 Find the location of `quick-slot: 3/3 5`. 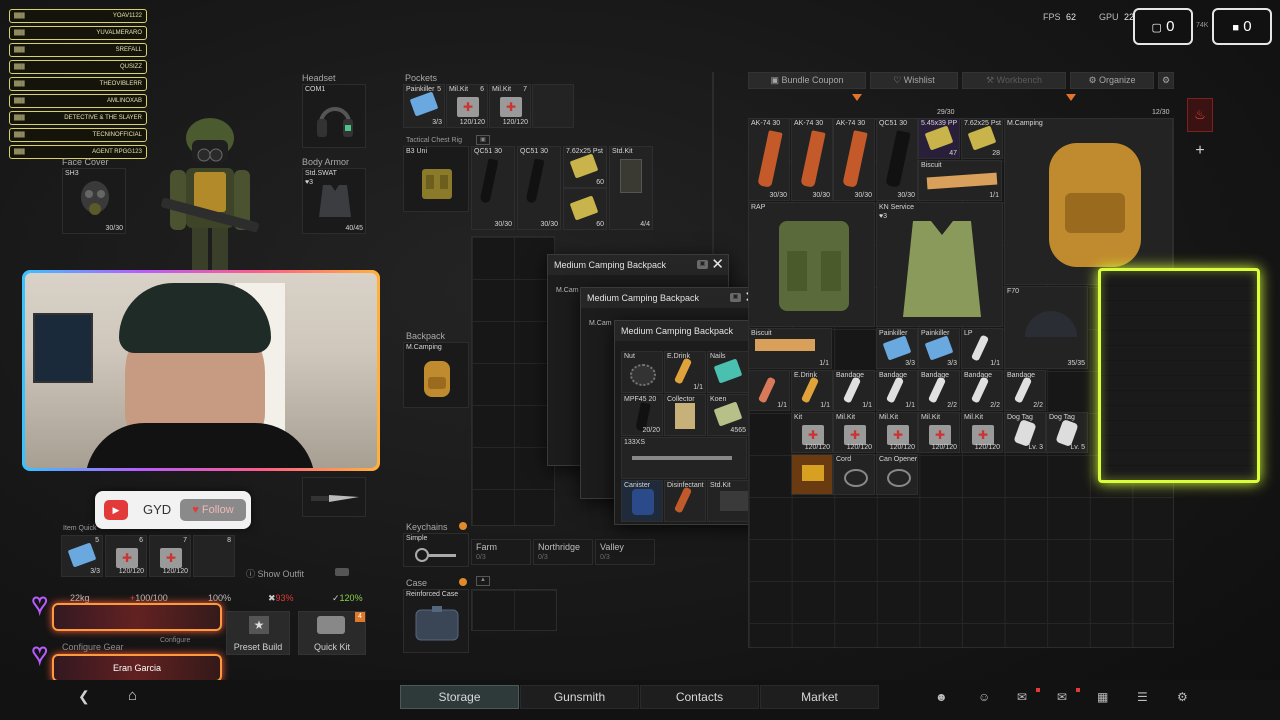

quick-slot: 3/3 5 is located at coordinates (82, 556).